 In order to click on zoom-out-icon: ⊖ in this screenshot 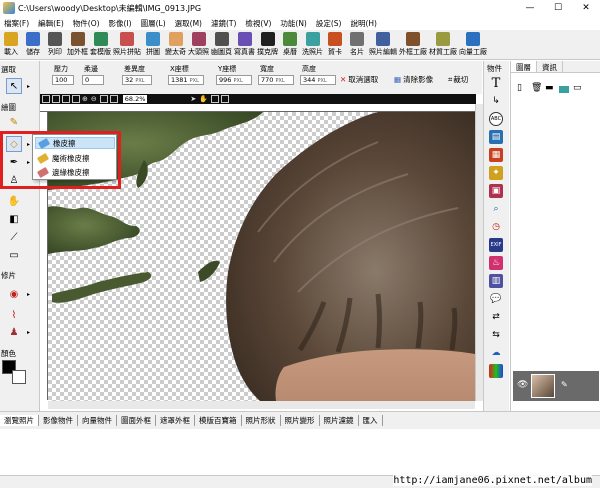, I will do `click(94, 99)`.